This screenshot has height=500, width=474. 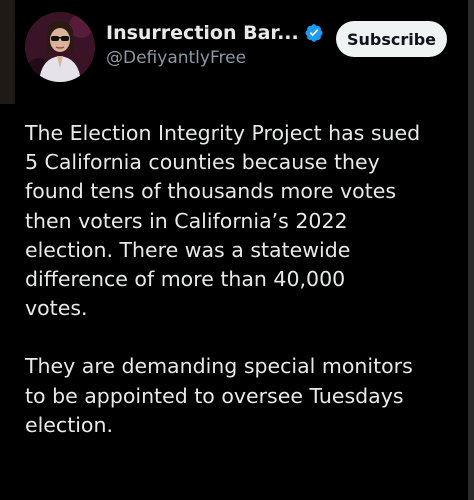 I want to click on tweet-line: The Election Integrity Project has sued, so click(x=223, y=133).